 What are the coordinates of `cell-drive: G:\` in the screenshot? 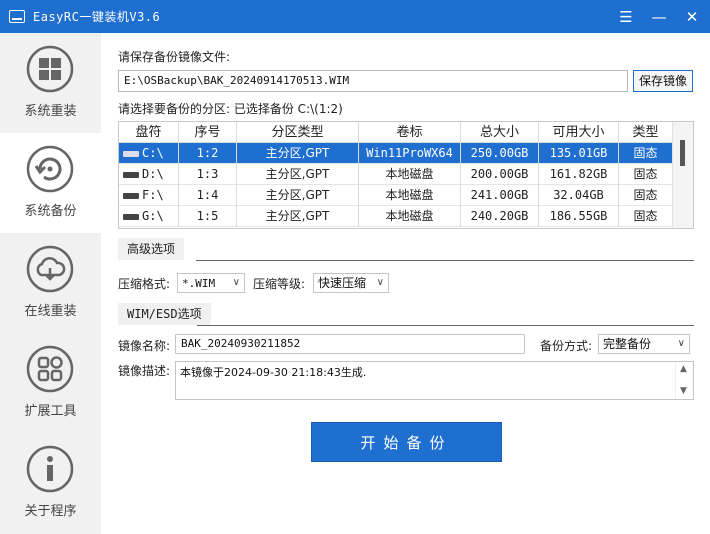 It's located at (153, 216).